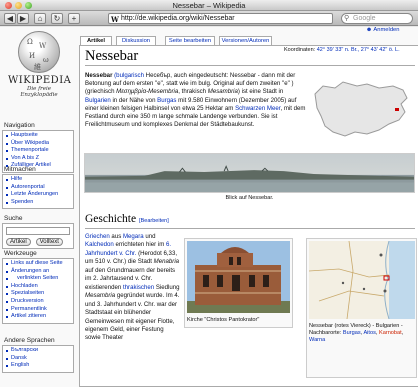 This screenshot has height=387, width=418. Describe the element at coordinates (29, 340) in the screenshot. I see `andere-sprachen-heading: Andere Sprachen` at that location.